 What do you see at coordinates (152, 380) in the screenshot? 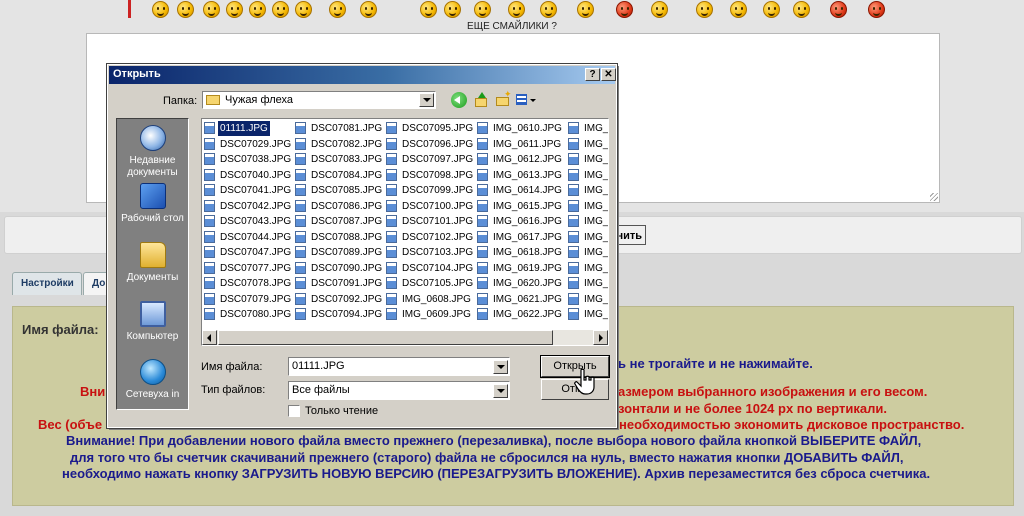
I see `place-network: Сетевуха in` at bounding box center [152, 380].